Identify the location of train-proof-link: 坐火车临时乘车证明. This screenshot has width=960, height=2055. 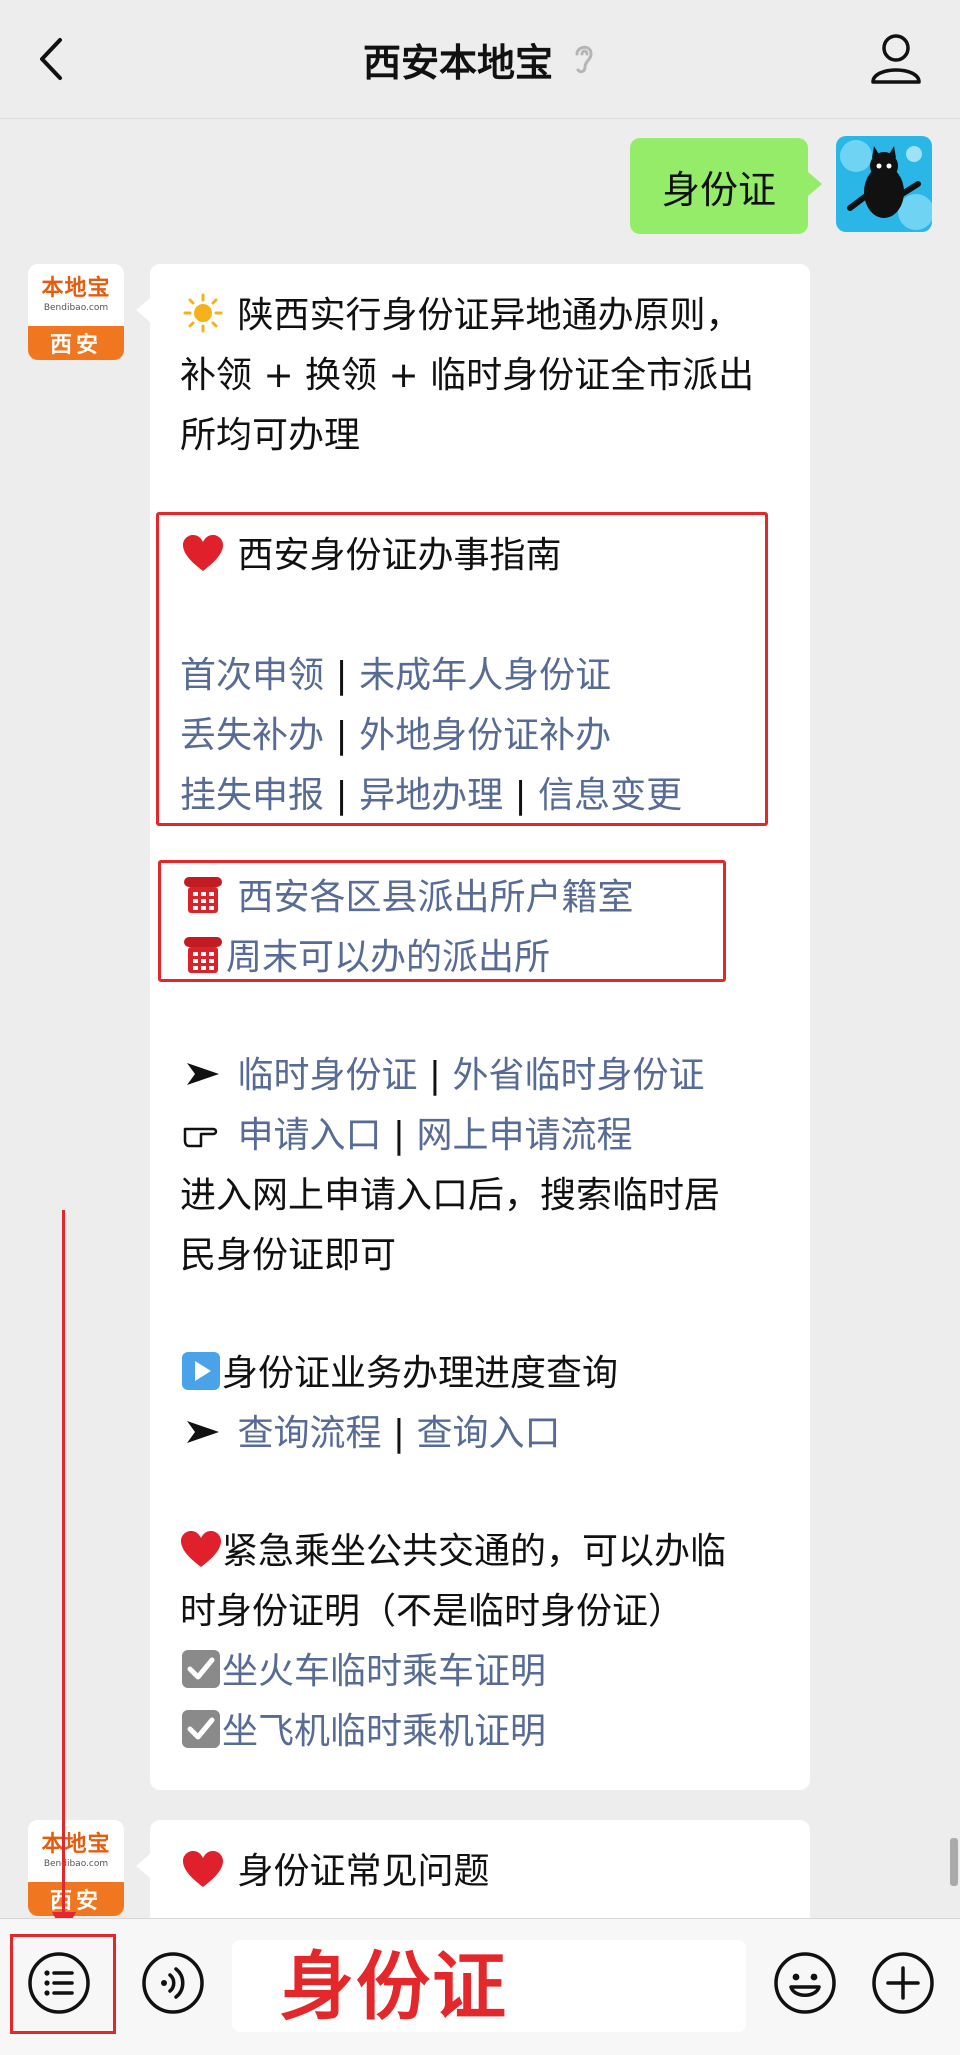
(384, 1671).